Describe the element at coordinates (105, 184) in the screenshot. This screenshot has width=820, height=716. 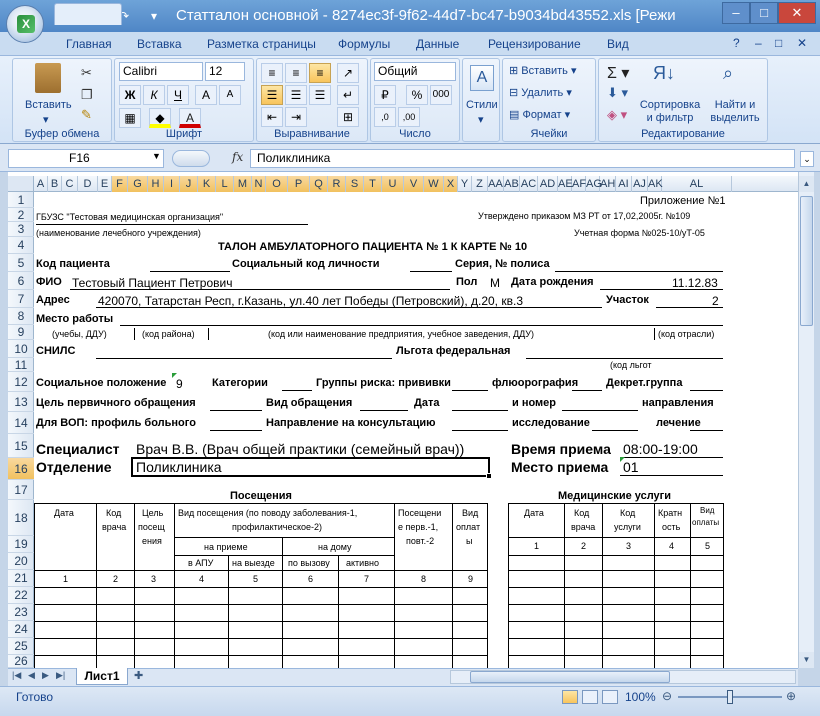
I see `column-header-e: E` at that location.